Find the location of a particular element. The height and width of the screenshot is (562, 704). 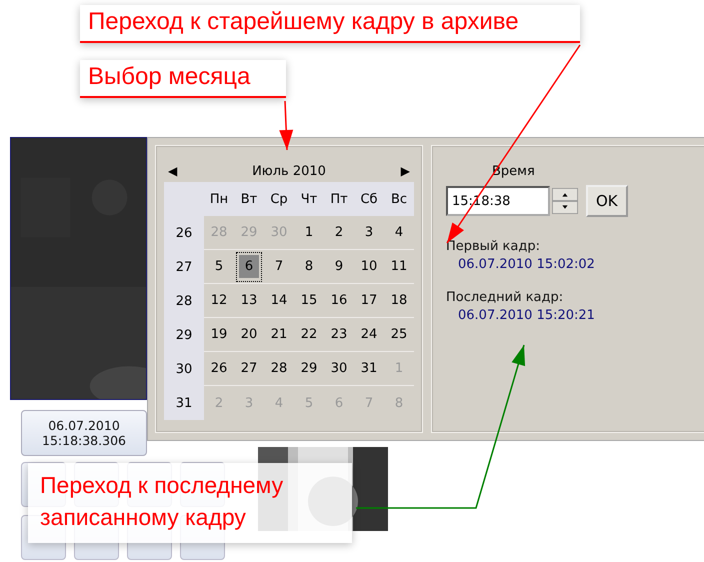

week-number: 28 is located at coordinates (184, 301).